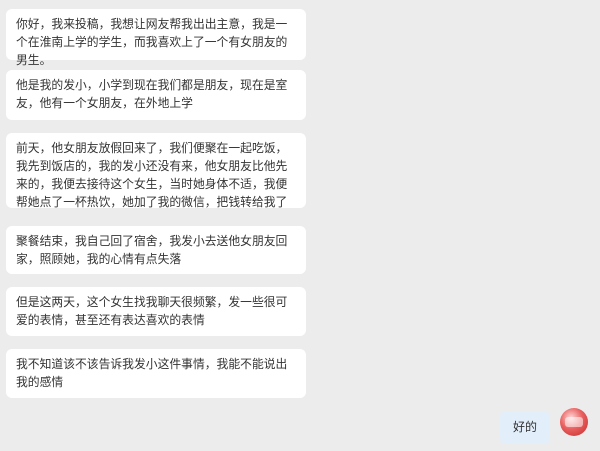 Image resolution: width=600 pixels, height=451 pixels. I want to click on avatar-image-icon, so click(574, 422).